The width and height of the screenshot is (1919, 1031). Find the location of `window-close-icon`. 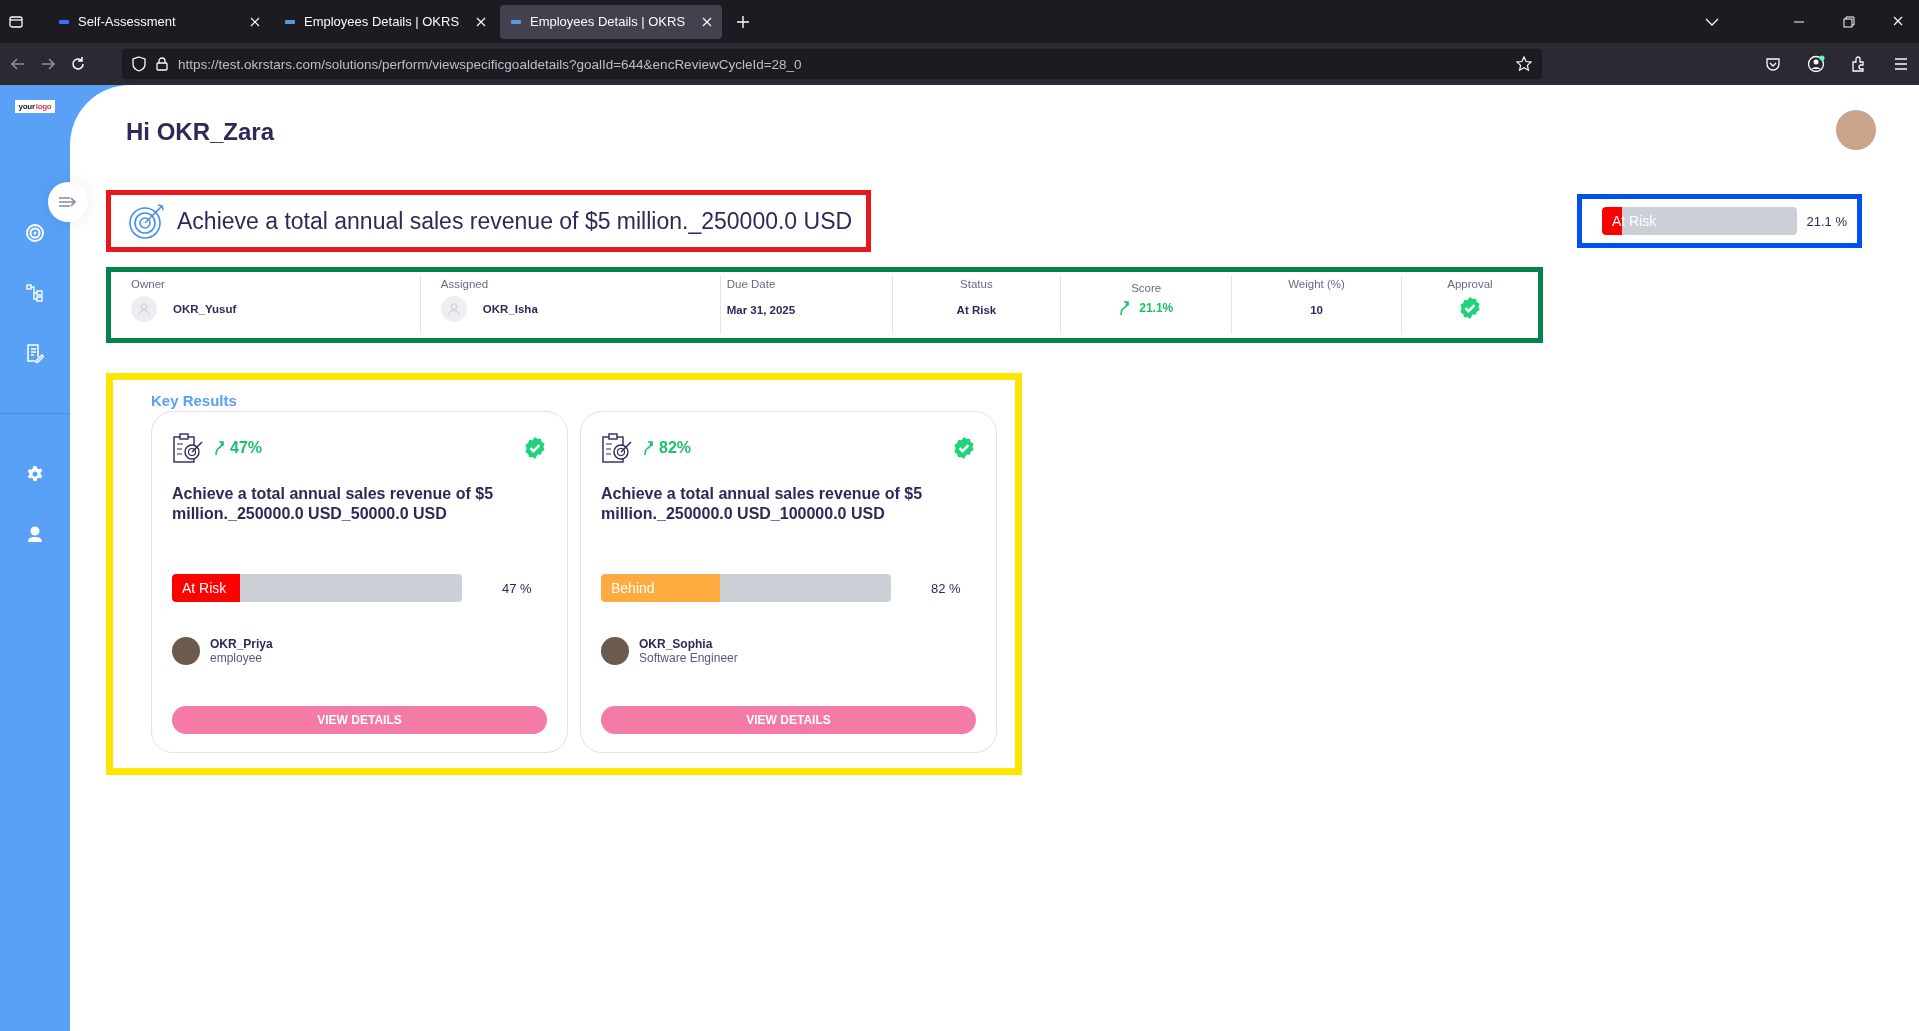

window-close-icon is located at coordinates (1898, 21).